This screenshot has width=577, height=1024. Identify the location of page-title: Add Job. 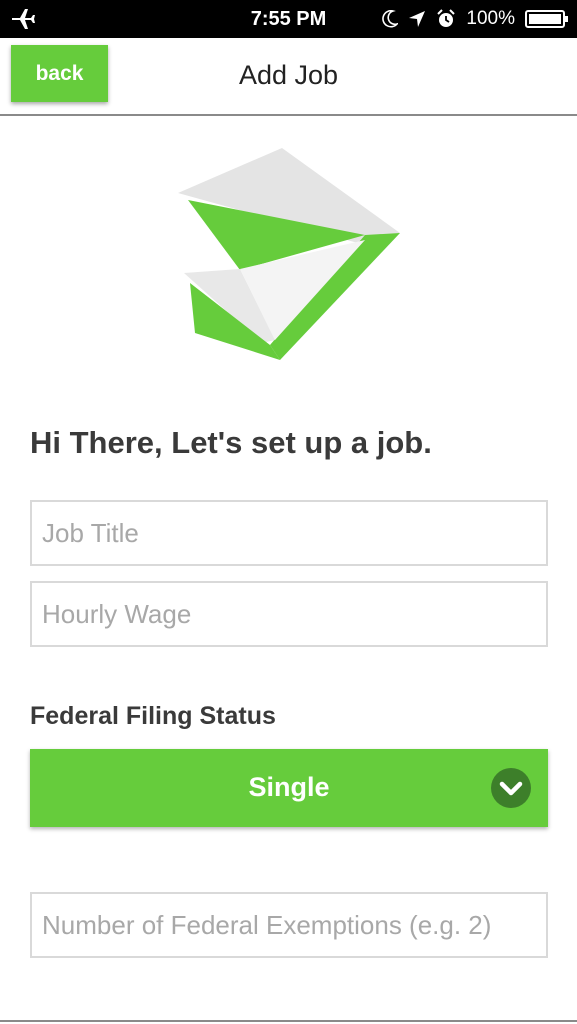
(288, 75).